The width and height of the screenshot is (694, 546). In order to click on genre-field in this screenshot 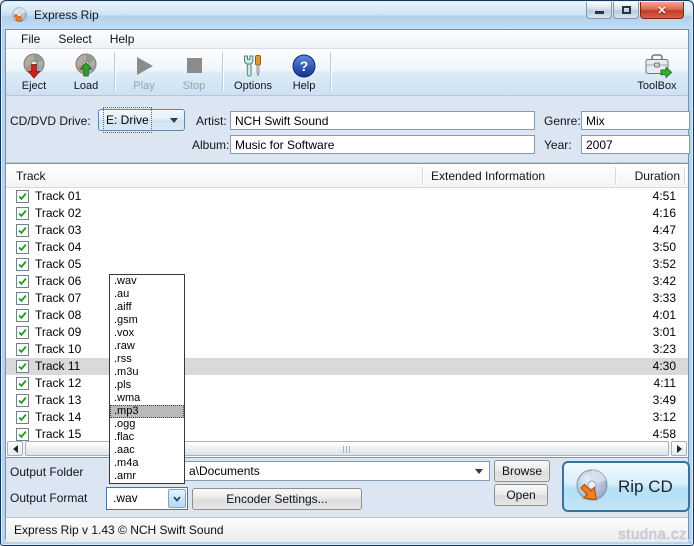, I will do `click(635, 120)`.